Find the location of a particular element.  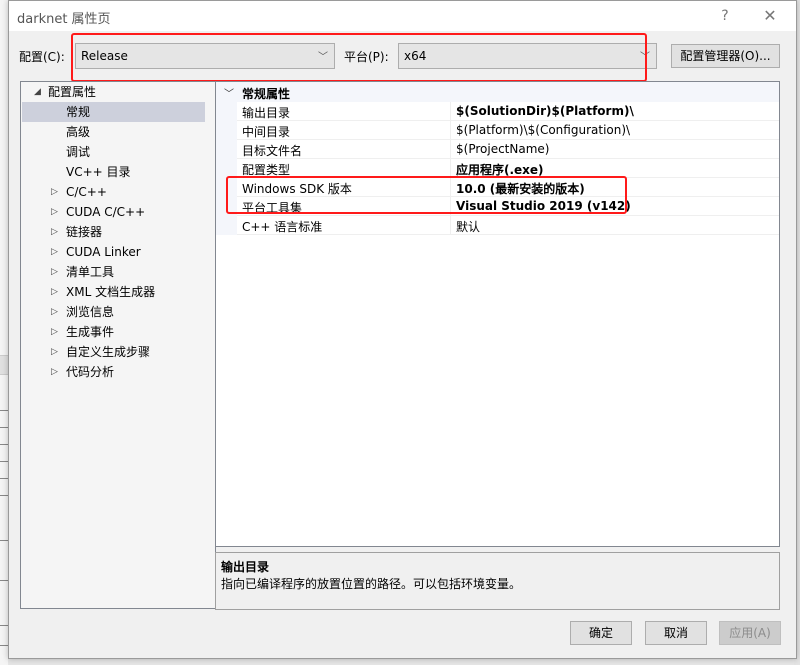

description-panel: 输出目录 指向已编译程序的放置位置的路径。可以包括环境变量。 is located at coordinates (497, 581).